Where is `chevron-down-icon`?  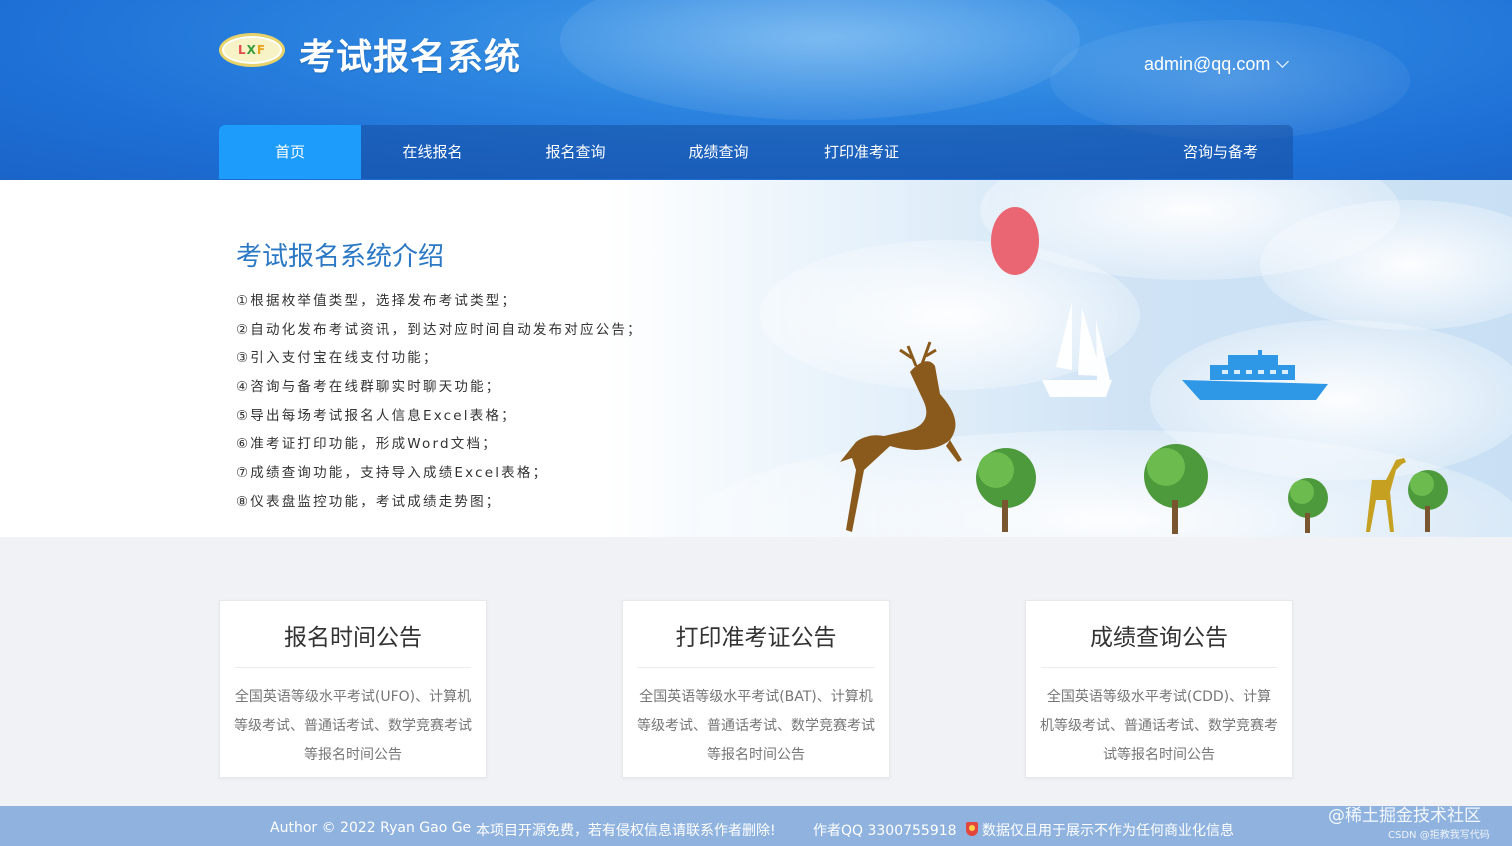 chevron-down-icon is located at coordinates (1283, 61).